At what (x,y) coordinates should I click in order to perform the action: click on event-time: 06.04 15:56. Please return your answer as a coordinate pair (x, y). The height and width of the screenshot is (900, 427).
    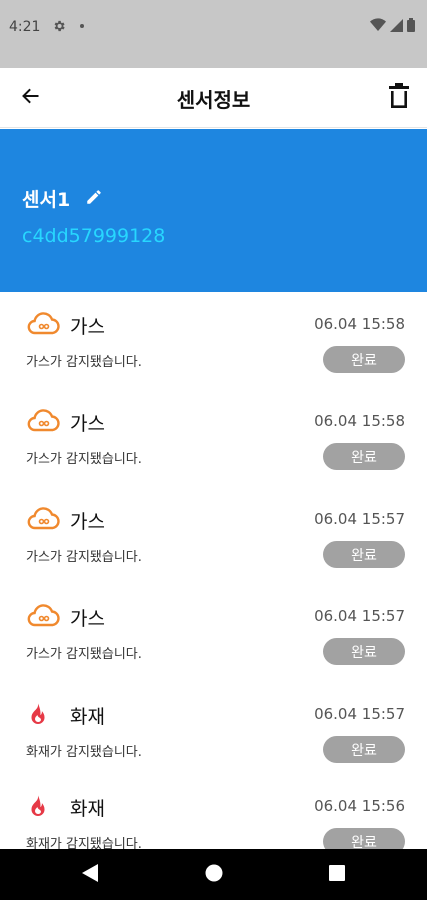
    Looking at the image, I should click on (359, 806).